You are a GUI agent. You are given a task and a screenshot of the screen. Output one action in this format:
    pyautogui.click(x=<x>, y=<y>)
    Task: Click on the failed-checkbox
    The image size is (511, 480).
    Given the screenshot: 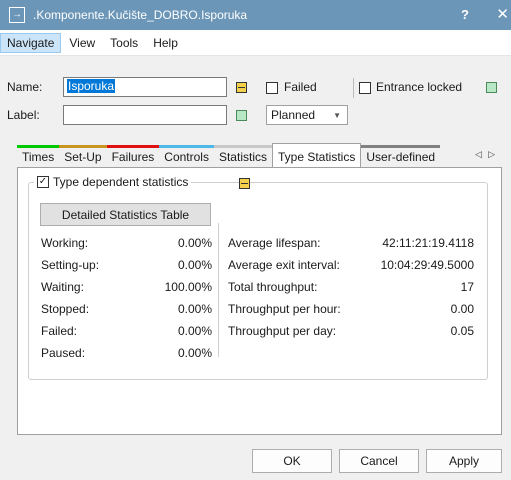 What is the action you would take?
    pyautogui.click(x=272, y=88)
    